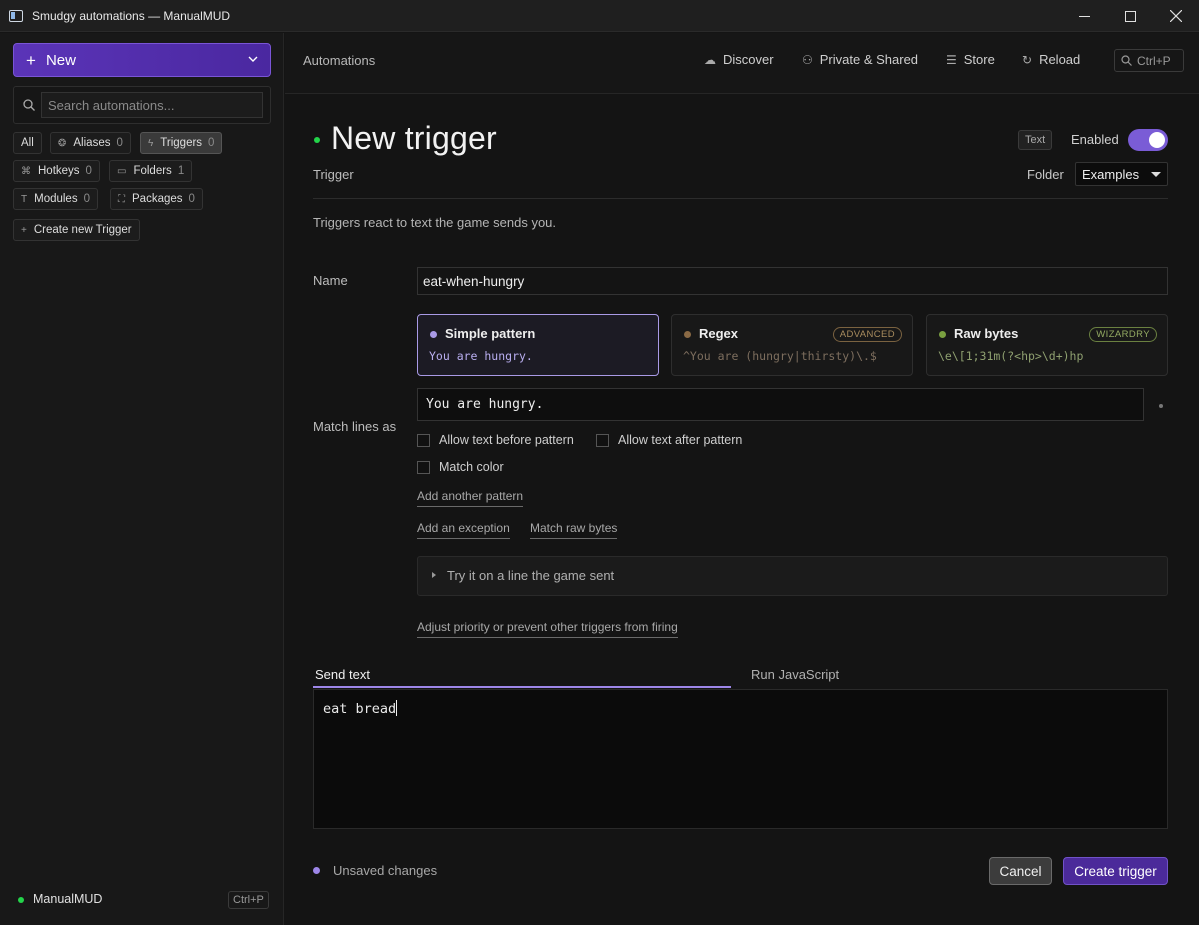 The image size is (1199, 925). What do you see at coordinates (602, 440) in the screenshot?
I see `allow-after-checkbox` at bounding box center [602, 440].